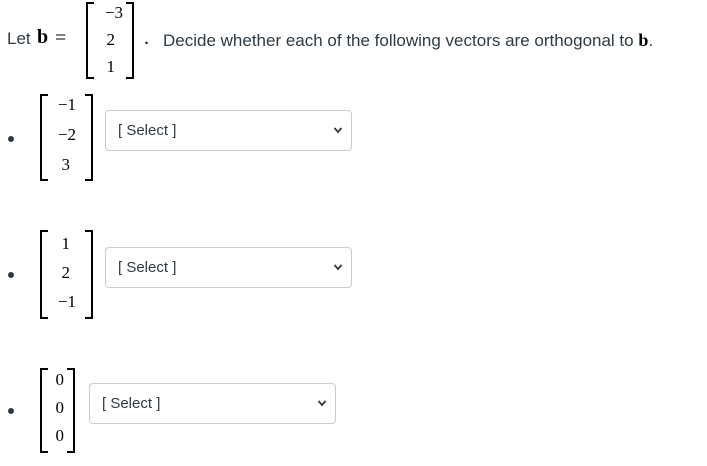 This screenshot has width=707, height=466. What do you see at coordinates (19, 38) in the screenshot?
I see `let-label: Let` at bounding box center [19, 38].